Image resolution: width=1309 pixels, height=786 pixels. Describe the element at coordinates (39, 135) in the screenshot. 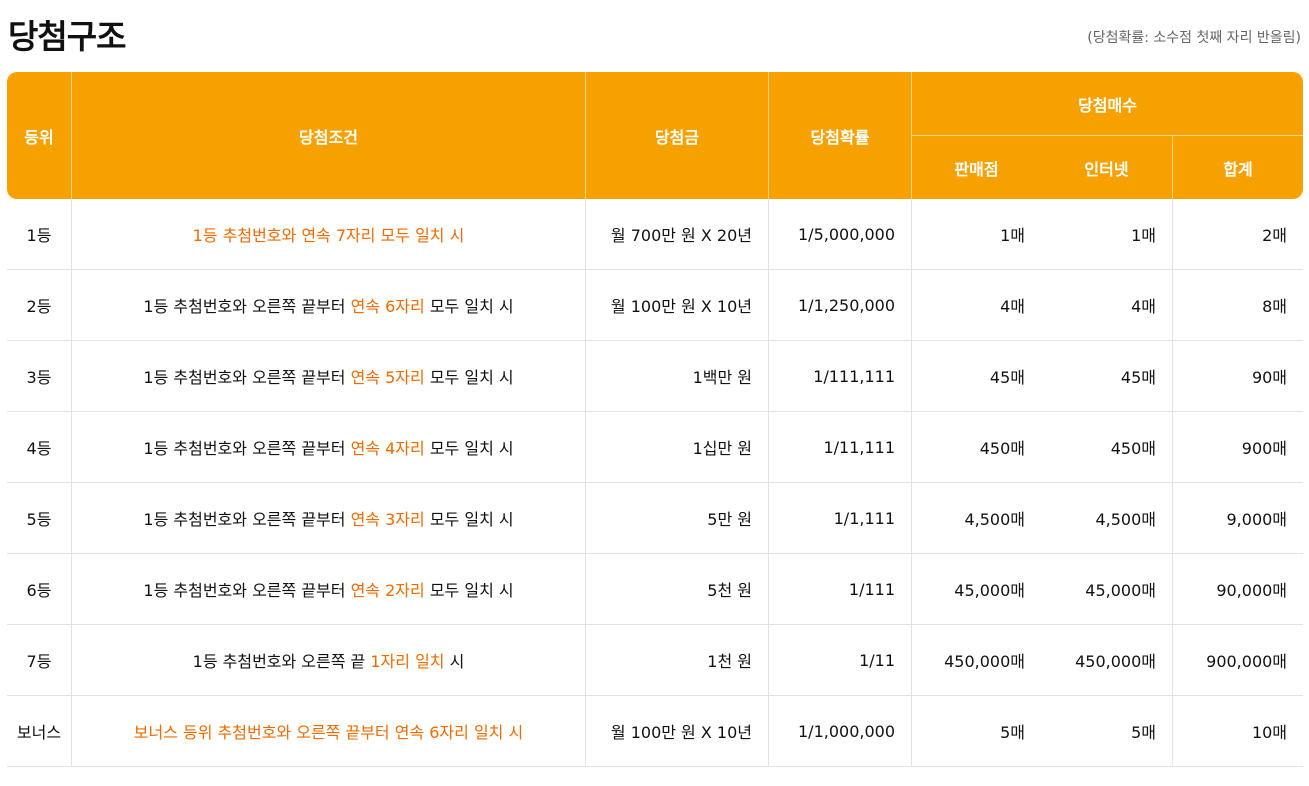

I see `header-rank: 등위` at that location.